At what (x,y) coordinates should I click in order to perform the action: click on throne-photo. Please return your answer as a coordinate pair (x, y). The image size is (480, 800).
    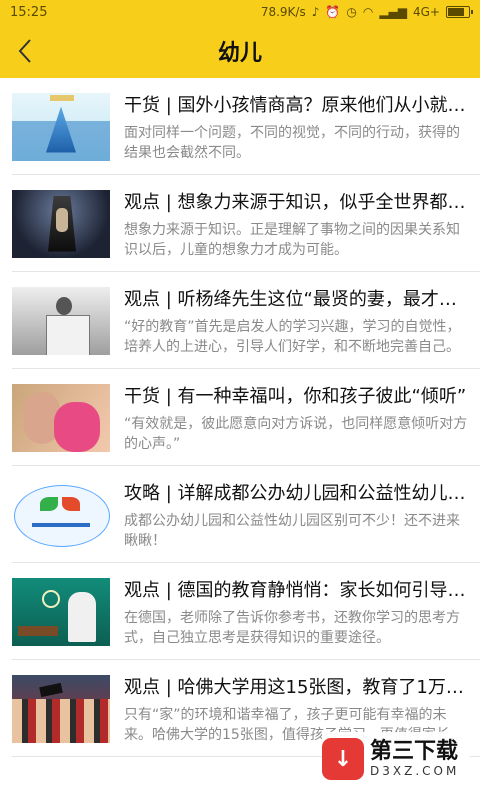
    Looking at the image, I should click on (61, 223).